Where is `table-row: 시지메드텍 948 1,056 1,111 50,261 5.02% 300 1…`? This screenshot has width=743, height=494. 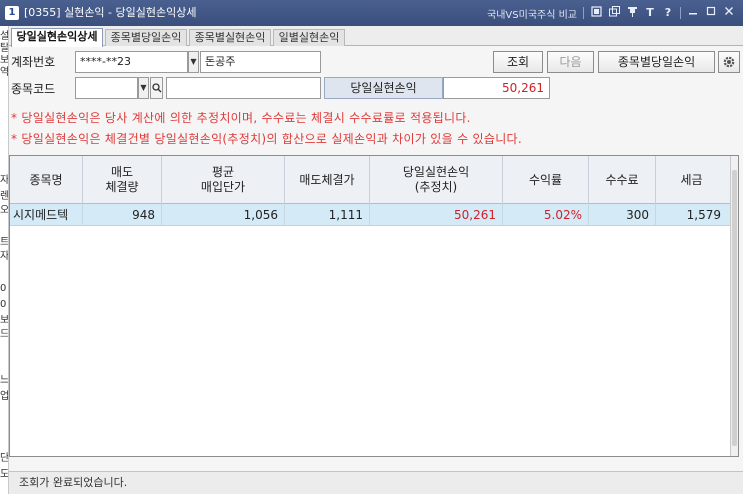 table-row: 시지메드텍 948 1,056 1,111 50,261 5.02% 300 1… is located at coordinates (370, 215).